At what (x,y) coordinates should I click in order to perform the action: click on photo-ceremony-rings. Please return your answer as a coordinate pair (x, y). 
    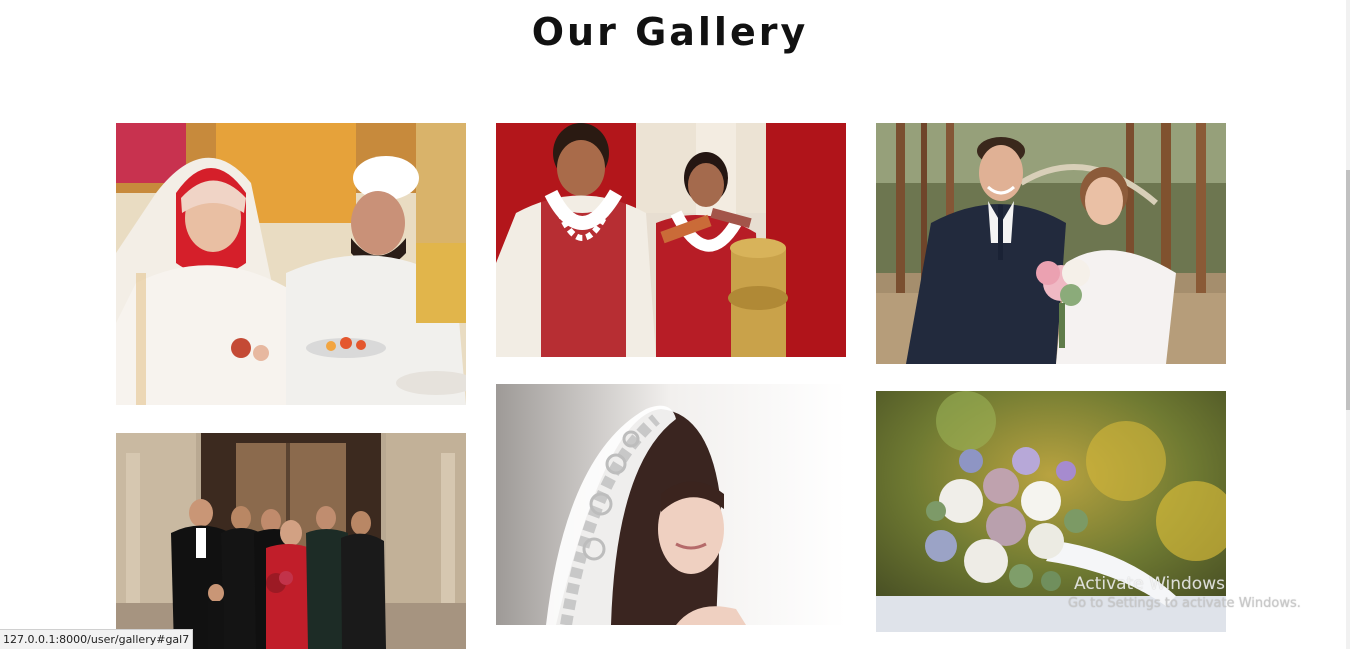
    Looking at the image, I should click on (291, 264).